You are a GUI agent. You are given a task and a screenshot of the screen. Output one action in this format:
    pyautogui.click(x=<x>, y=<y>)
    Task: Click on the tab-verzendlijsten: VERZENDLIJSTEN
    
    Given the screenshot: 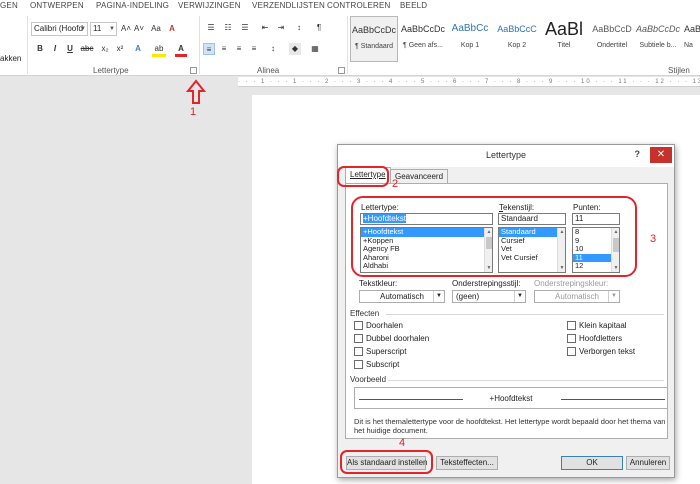 What is the action you would take?
    pyautogui.click(x=288, y=5)
    